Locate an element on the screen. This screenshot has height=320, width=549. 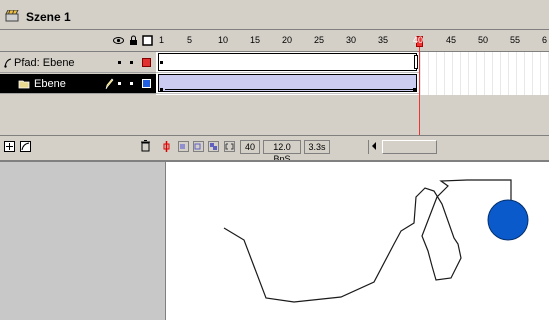
add-guide-layer-icon is located at coordinates (25, 146).